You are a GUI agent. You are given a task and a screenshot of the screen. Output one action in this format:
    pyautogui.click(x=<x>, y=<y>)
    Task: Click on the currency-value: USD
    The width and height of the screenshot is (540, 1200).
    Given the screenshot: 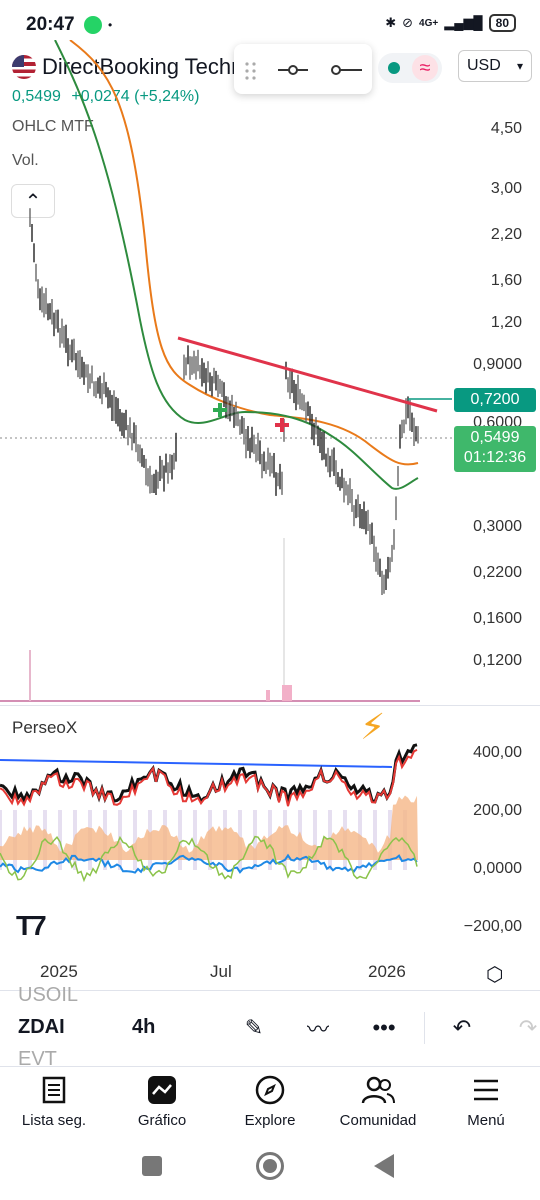 What is the action you would take?
    pyautogui.click(x=484, y=65)
    